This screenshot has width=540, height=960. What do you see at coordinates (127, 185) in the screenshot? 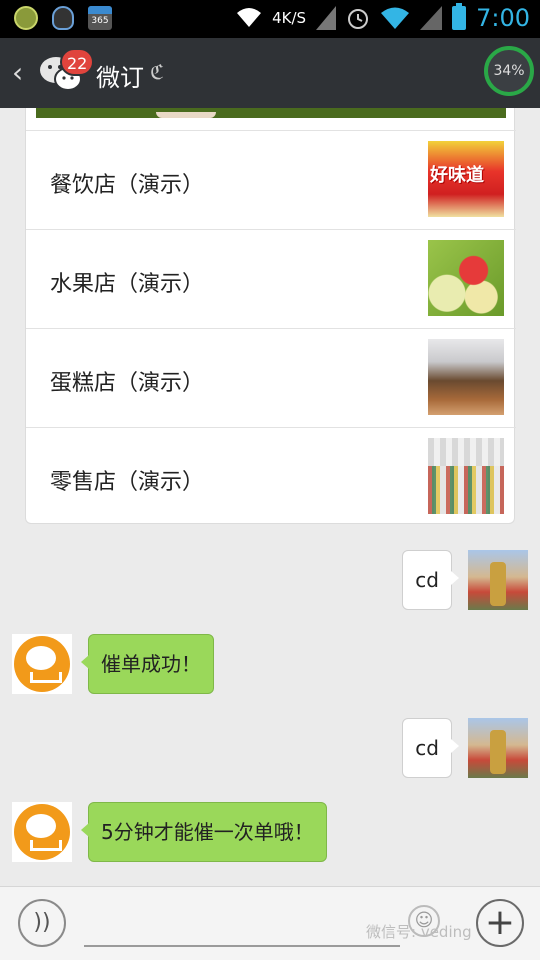
I see `card-item-label: 餐饮店（演示）` at bounding box center [127, 185].